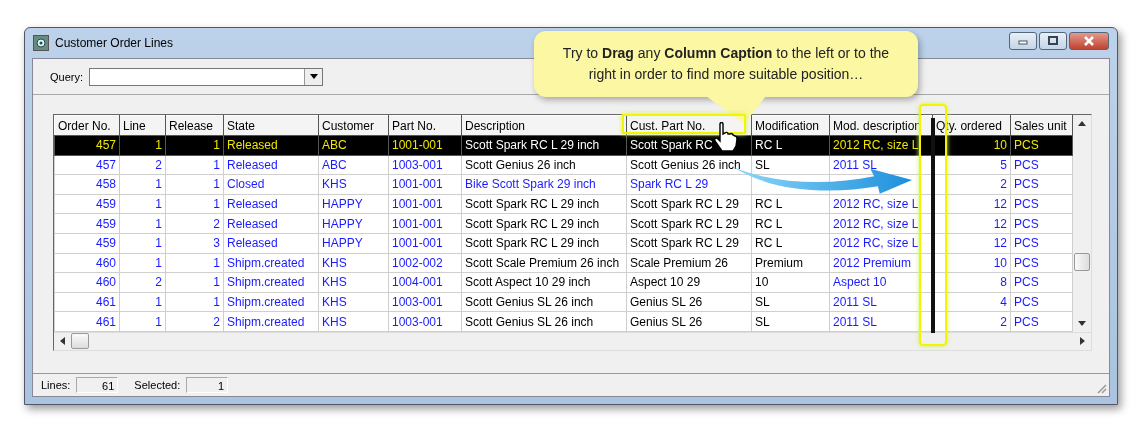 Image resolution: width=1141 pixels, height=424 pixels. What do you see at coordinates (860, 282) in the screenshot?
I see `table-cell: Aspect 10` at bounding box center [860, 282].